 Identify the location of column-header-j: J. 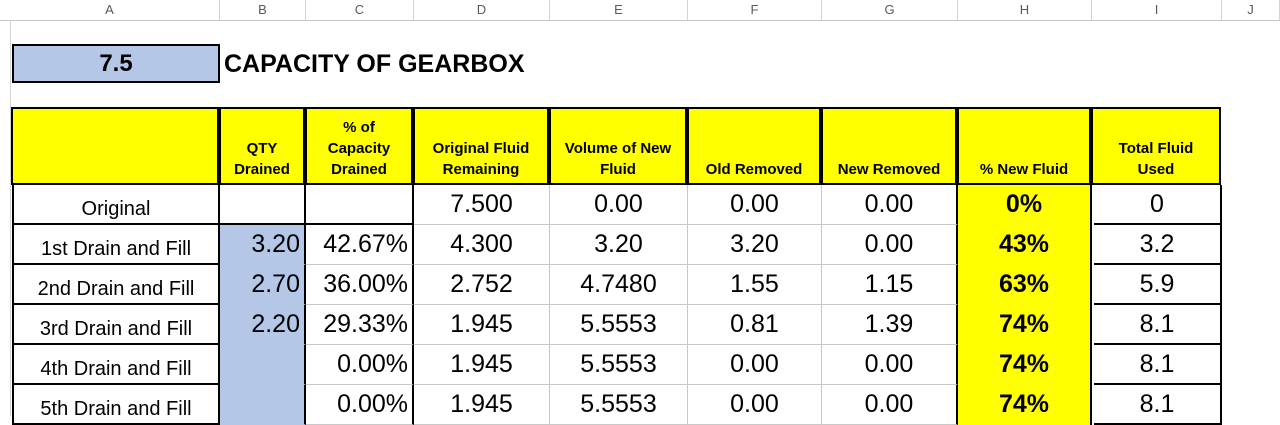
(1251, 10).